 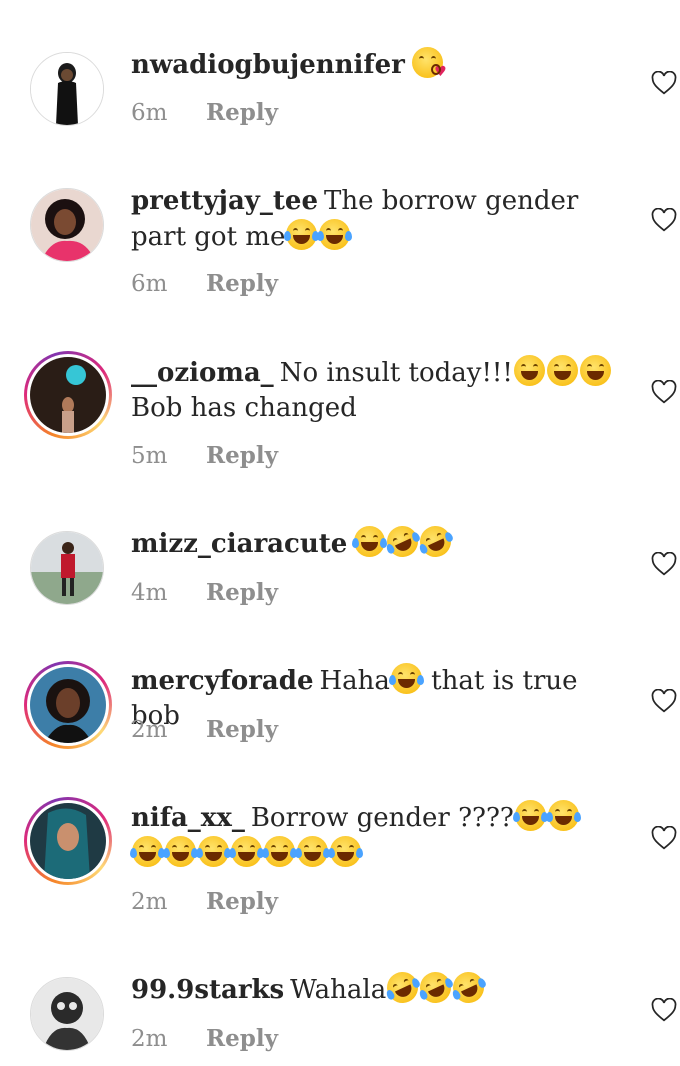 What do you see at coordinates (224, 201) in the screenshot?
I see `comment-username: prettyjay_tee` at bounding box center [224, 201].